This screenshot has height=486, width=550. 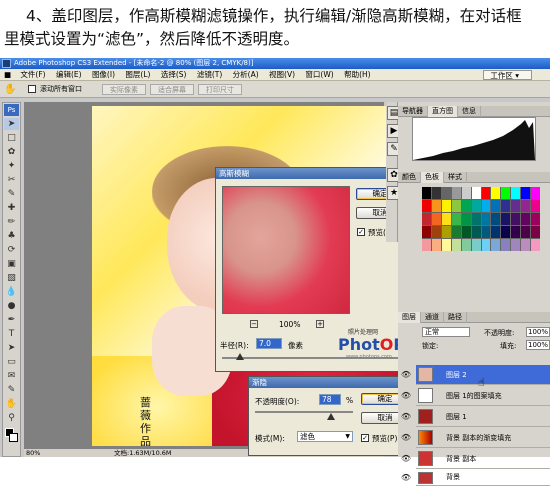 What do you see at coordinates (282, 75) in the screenshot?
I see `menu-view: 视图(V)` at bounding box center [282, 75].